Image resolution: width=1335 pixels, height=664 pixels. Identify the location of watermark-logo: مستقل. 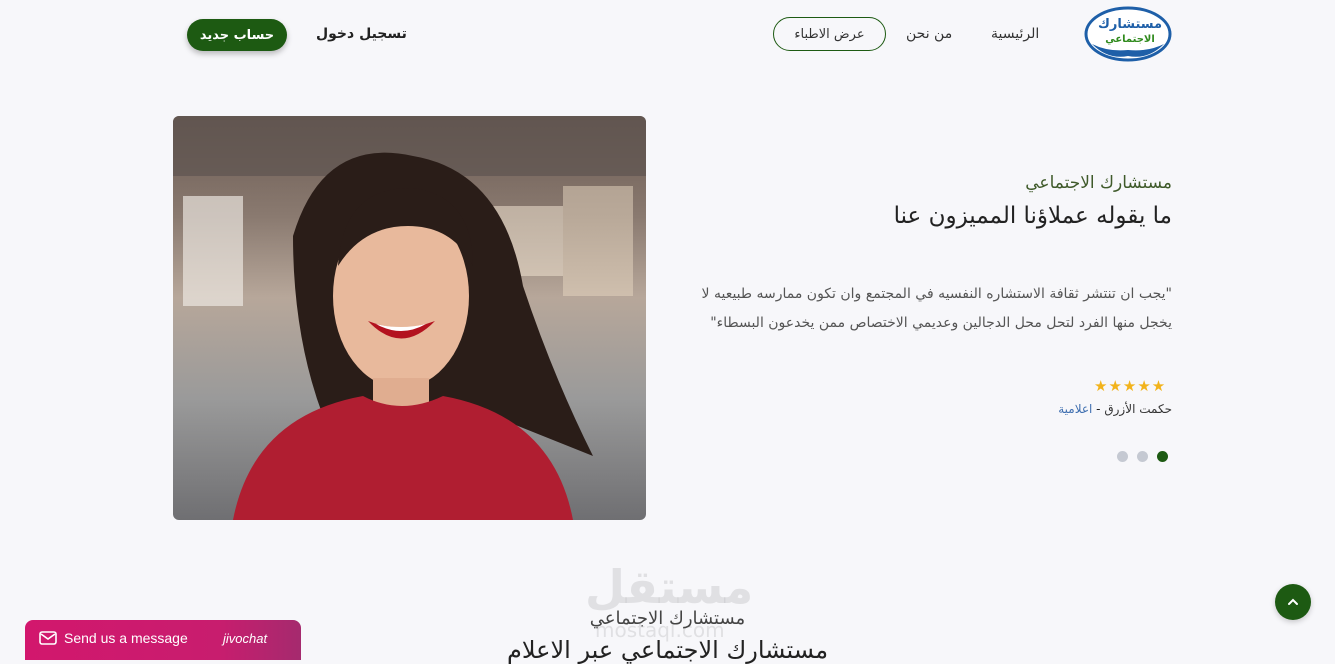
(669, 587).